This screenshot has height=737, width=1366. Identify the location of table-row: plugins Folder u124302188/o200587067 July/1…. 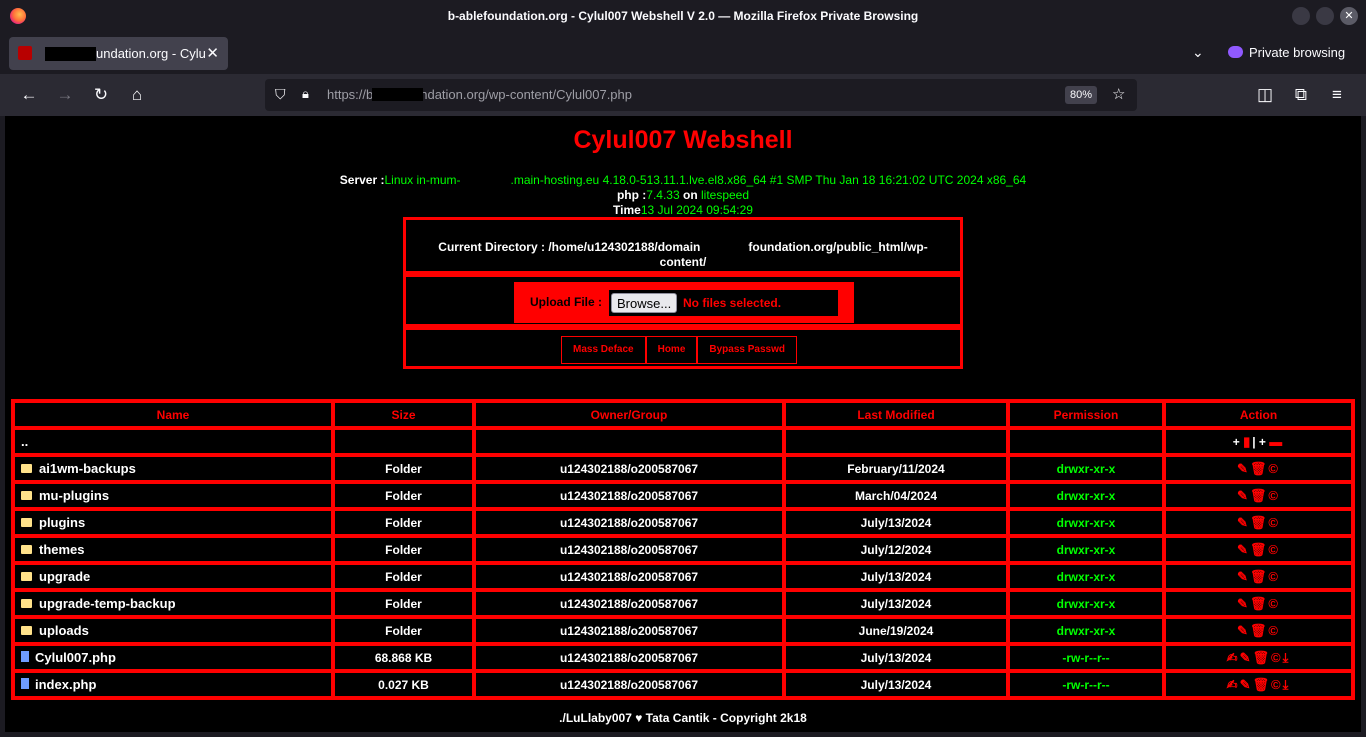
(683, 522).